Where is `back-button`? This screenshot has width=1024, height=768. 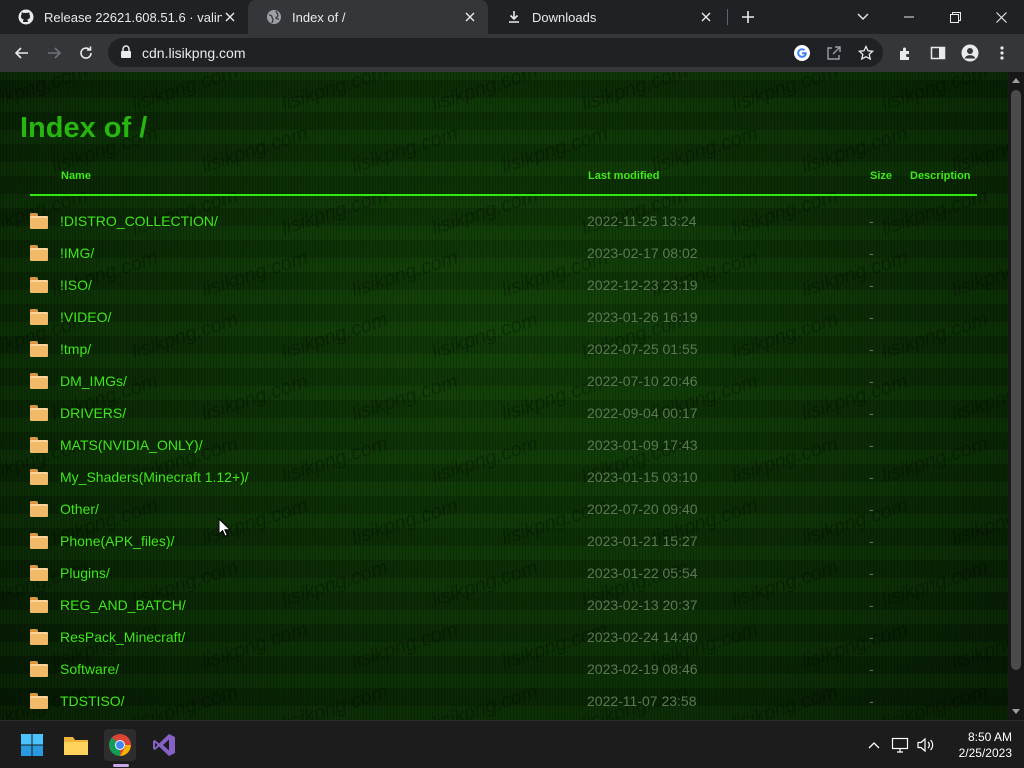
back-button is located at coordinates (22, 53).